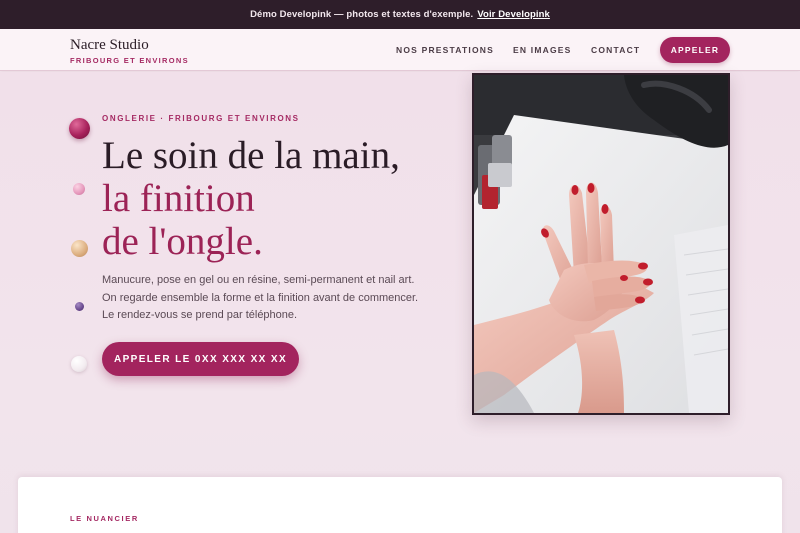  What do you see at coordinates (104, 518) in the screenshot?
I see `section-label: LE NUANCIER` at bounding box center [104, 518].